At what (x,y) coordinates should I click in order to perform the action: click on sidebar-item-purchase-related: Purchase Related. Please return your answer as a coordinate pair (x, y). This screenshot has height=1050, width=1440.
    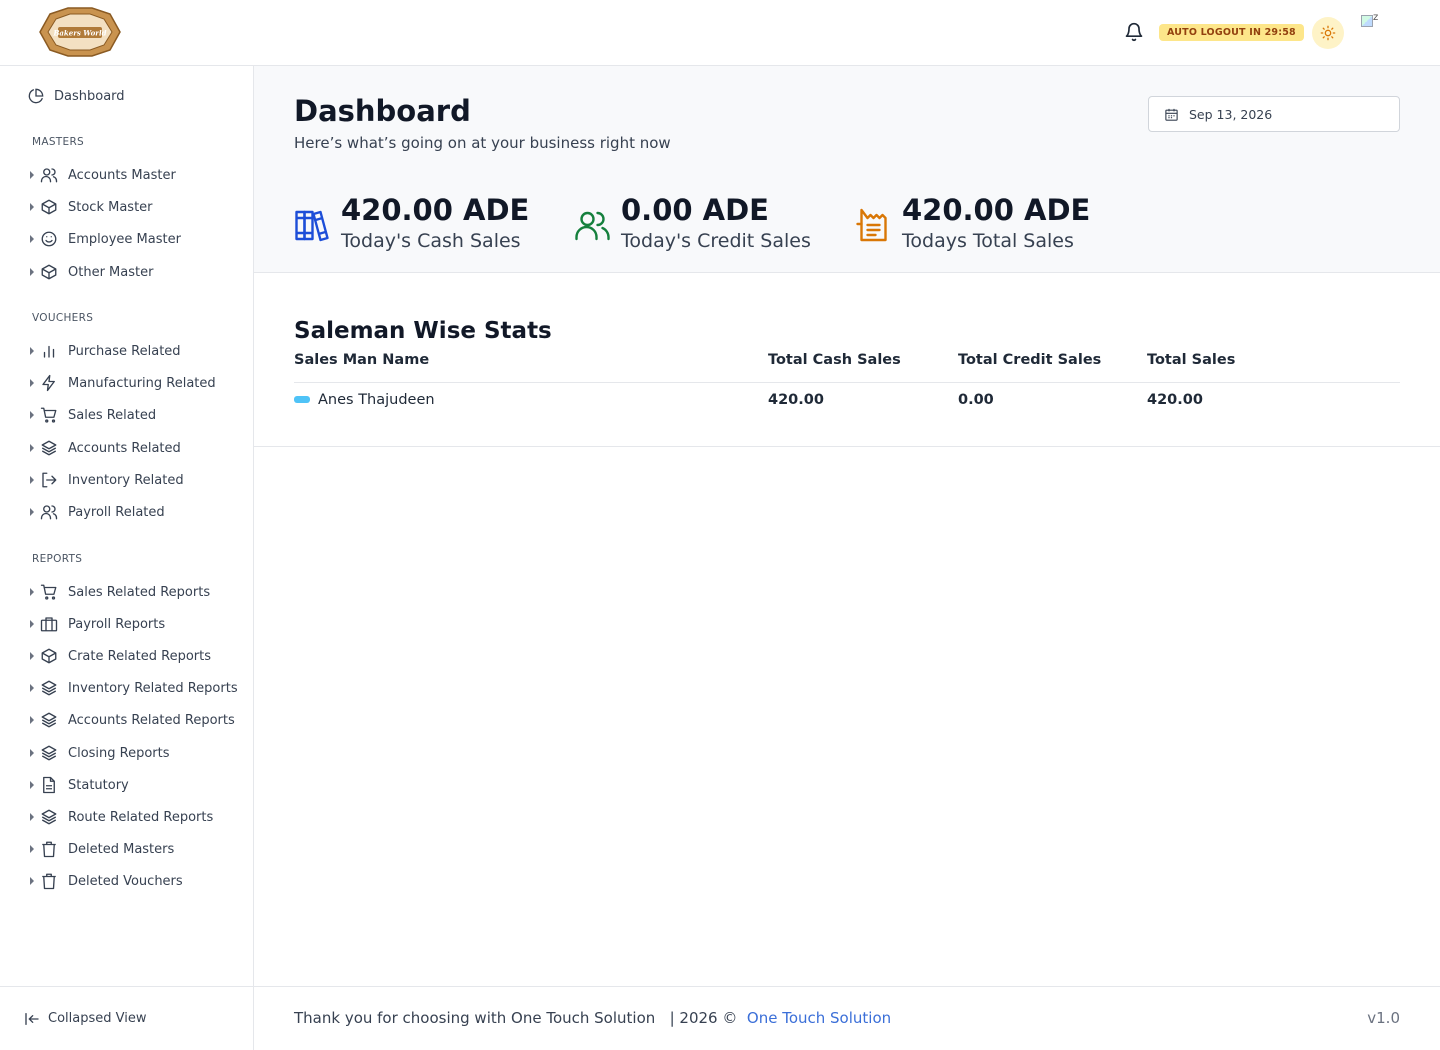
    Looking at the image, I should click on (105, 351).